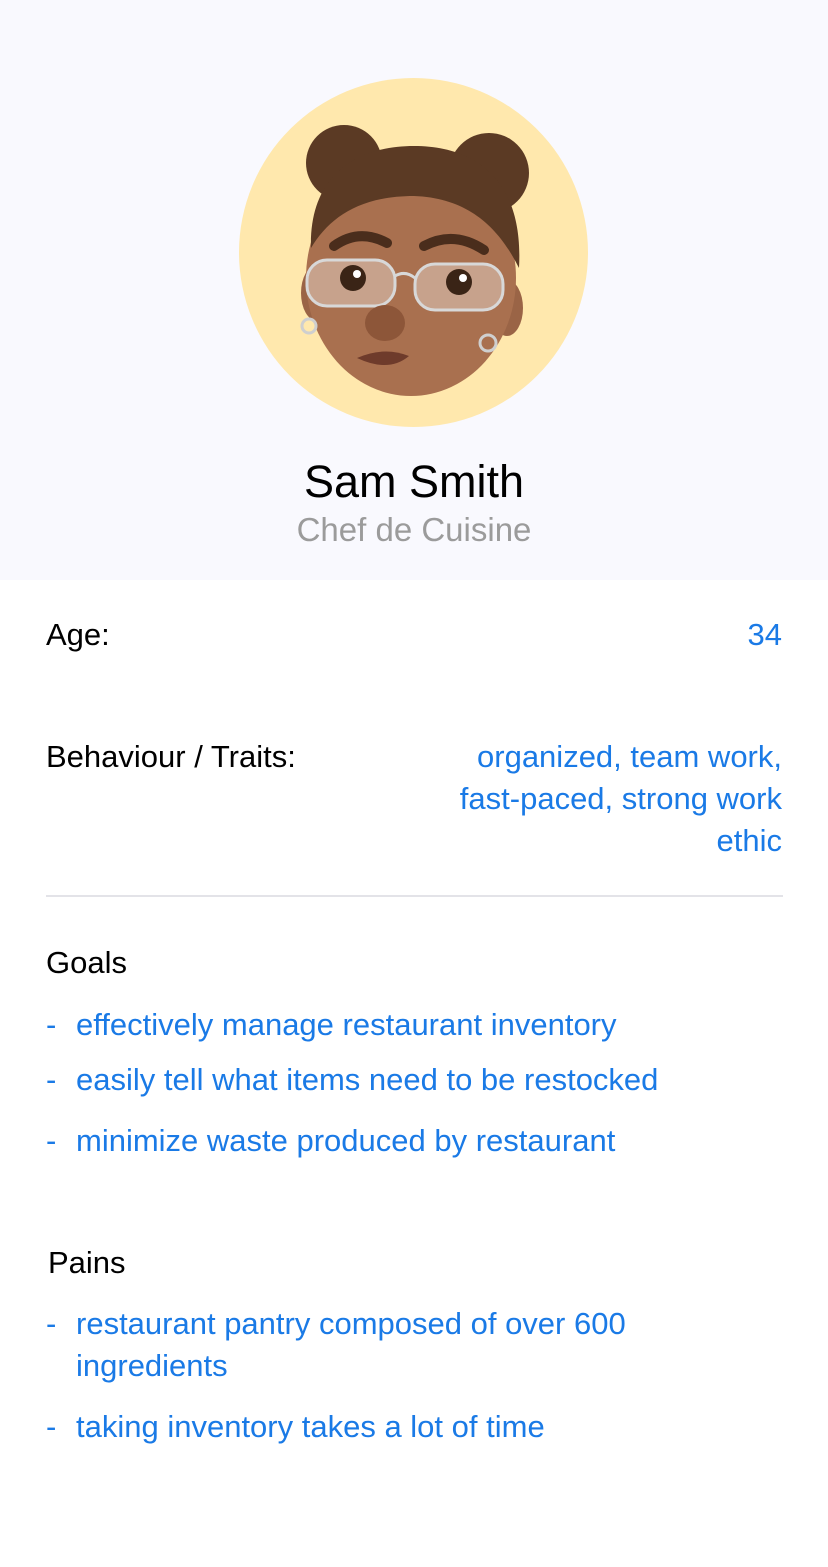 The height and width of the screenshot is (1567, 828). Describe the element at coordinates (87, 1262) in the screenshot. I see `pains-title: Pains` at that location.